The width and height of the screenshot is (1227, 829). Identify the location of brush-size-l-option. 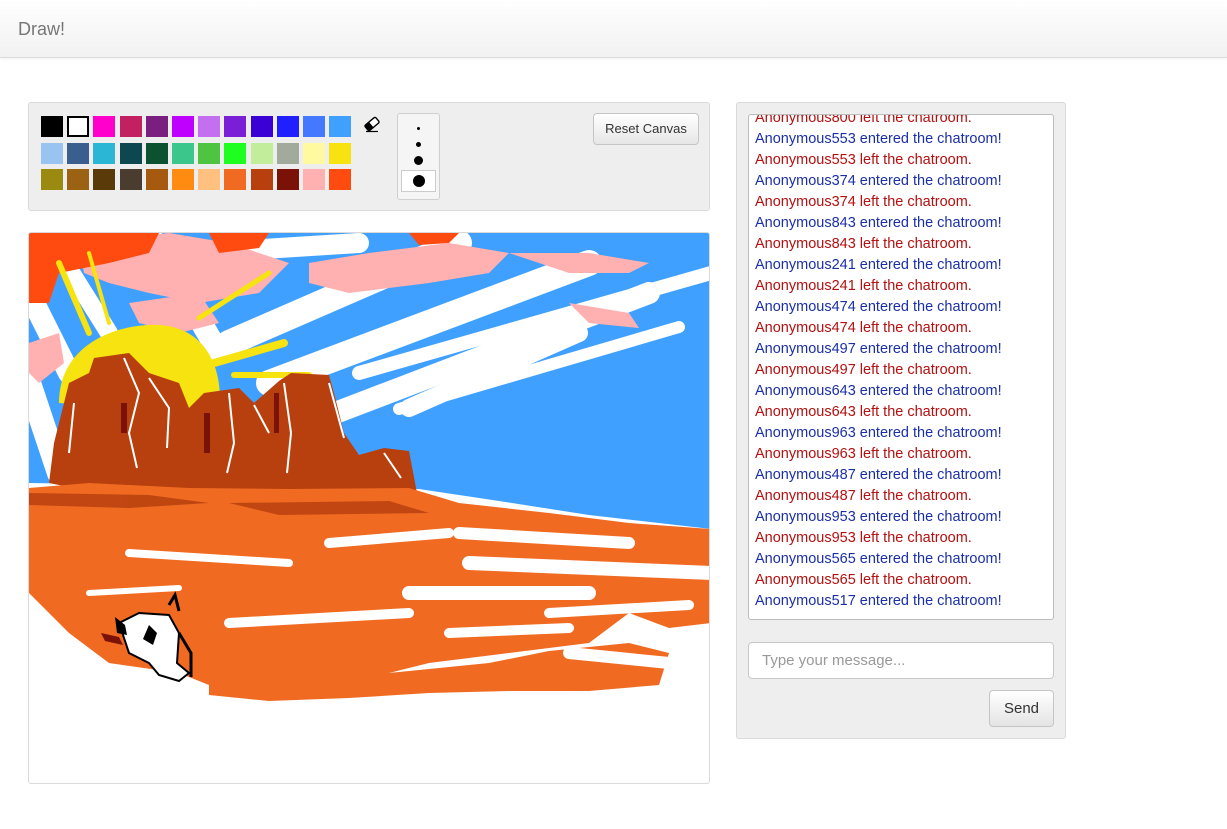
(418, 181).